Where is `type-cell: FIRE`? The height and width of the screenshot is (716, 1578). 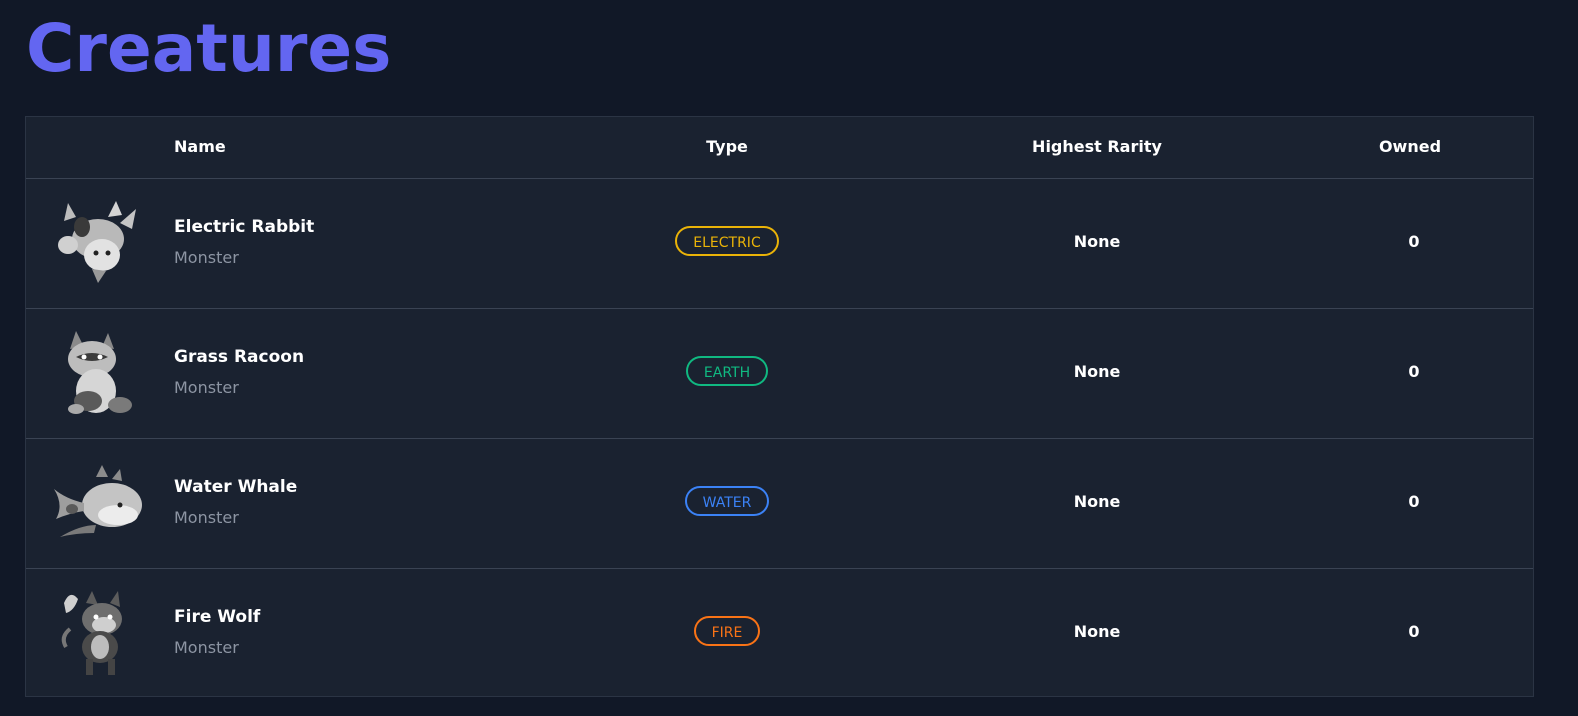 type-cell: FIRE is located at coordinates (727, 631).